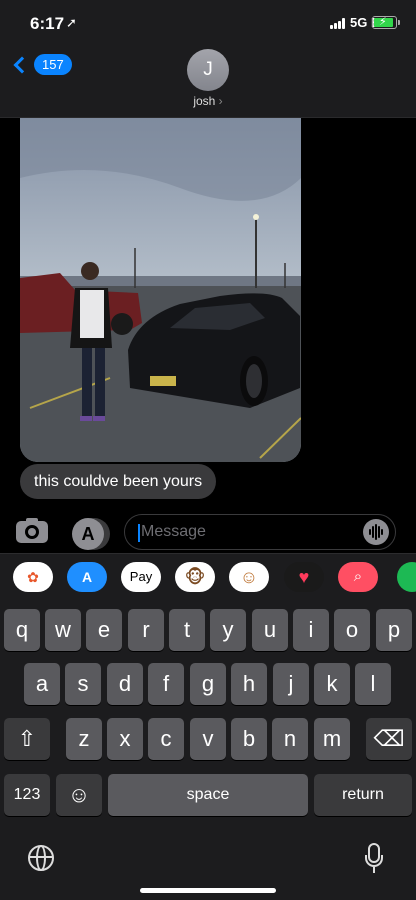 Image resolution: width=416 pixels, height=900 pixels. Describe the element at coordinates (406, 577) in the screenshot. I see `music-app-icon` at that location.